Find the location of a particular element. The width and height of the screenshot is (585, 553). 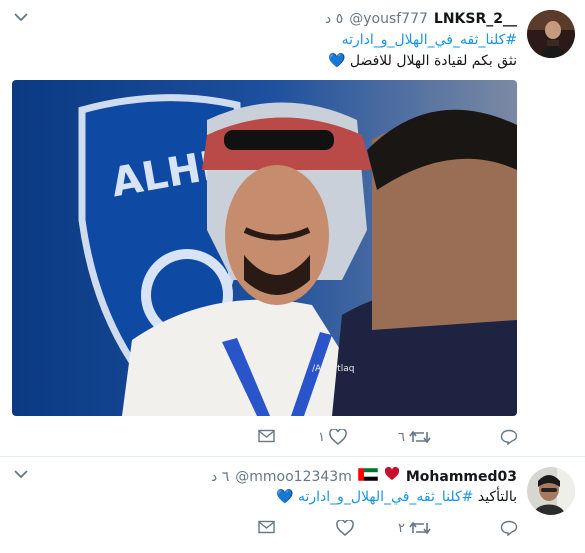

tweet-text-body: نثق بكم لقيادة الهلال للافضل is located at coordinates (433, 61).